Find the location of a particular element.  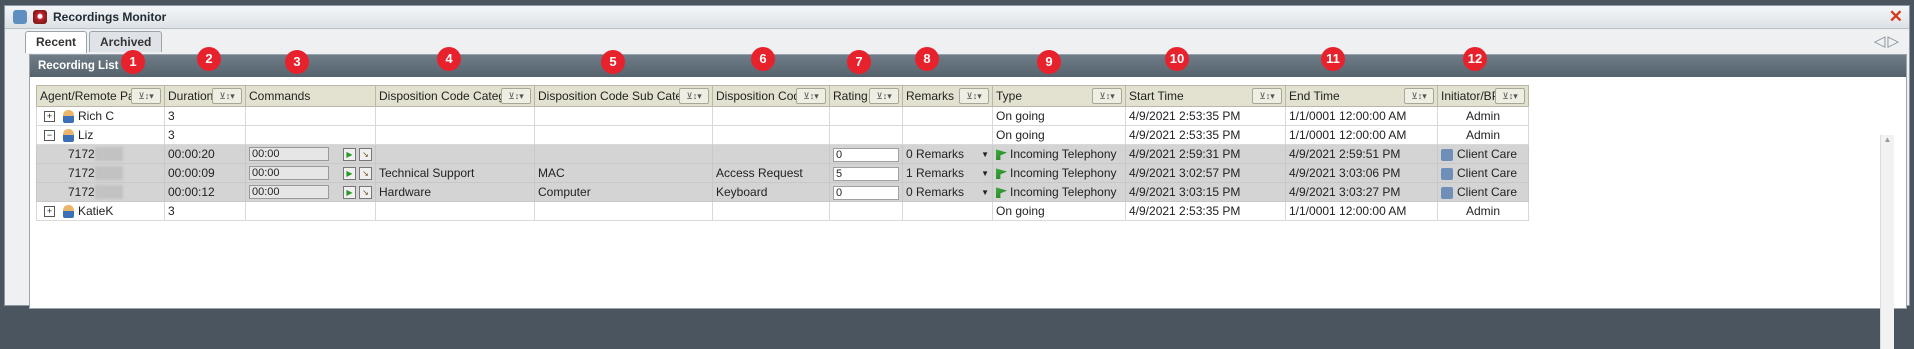

tab-archived: Archived is located at coordinates (126, 41).